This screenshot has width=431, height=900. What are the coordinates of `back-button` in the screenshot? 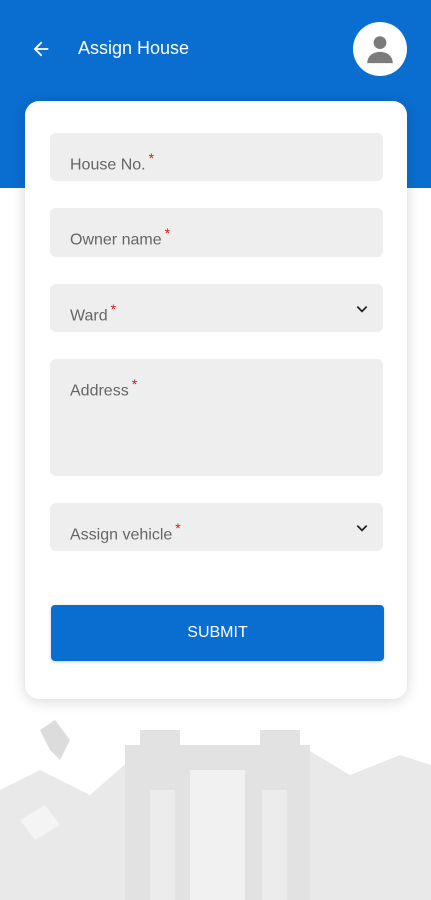 It's located at (41, 49).